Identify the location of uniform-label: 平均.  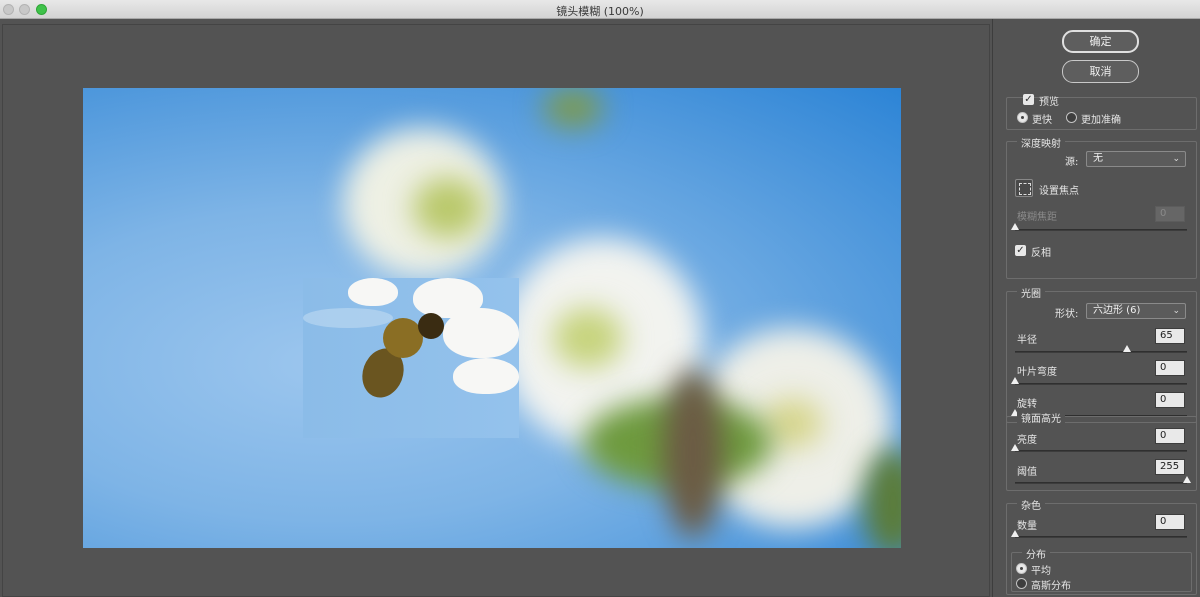
(1041, 571).